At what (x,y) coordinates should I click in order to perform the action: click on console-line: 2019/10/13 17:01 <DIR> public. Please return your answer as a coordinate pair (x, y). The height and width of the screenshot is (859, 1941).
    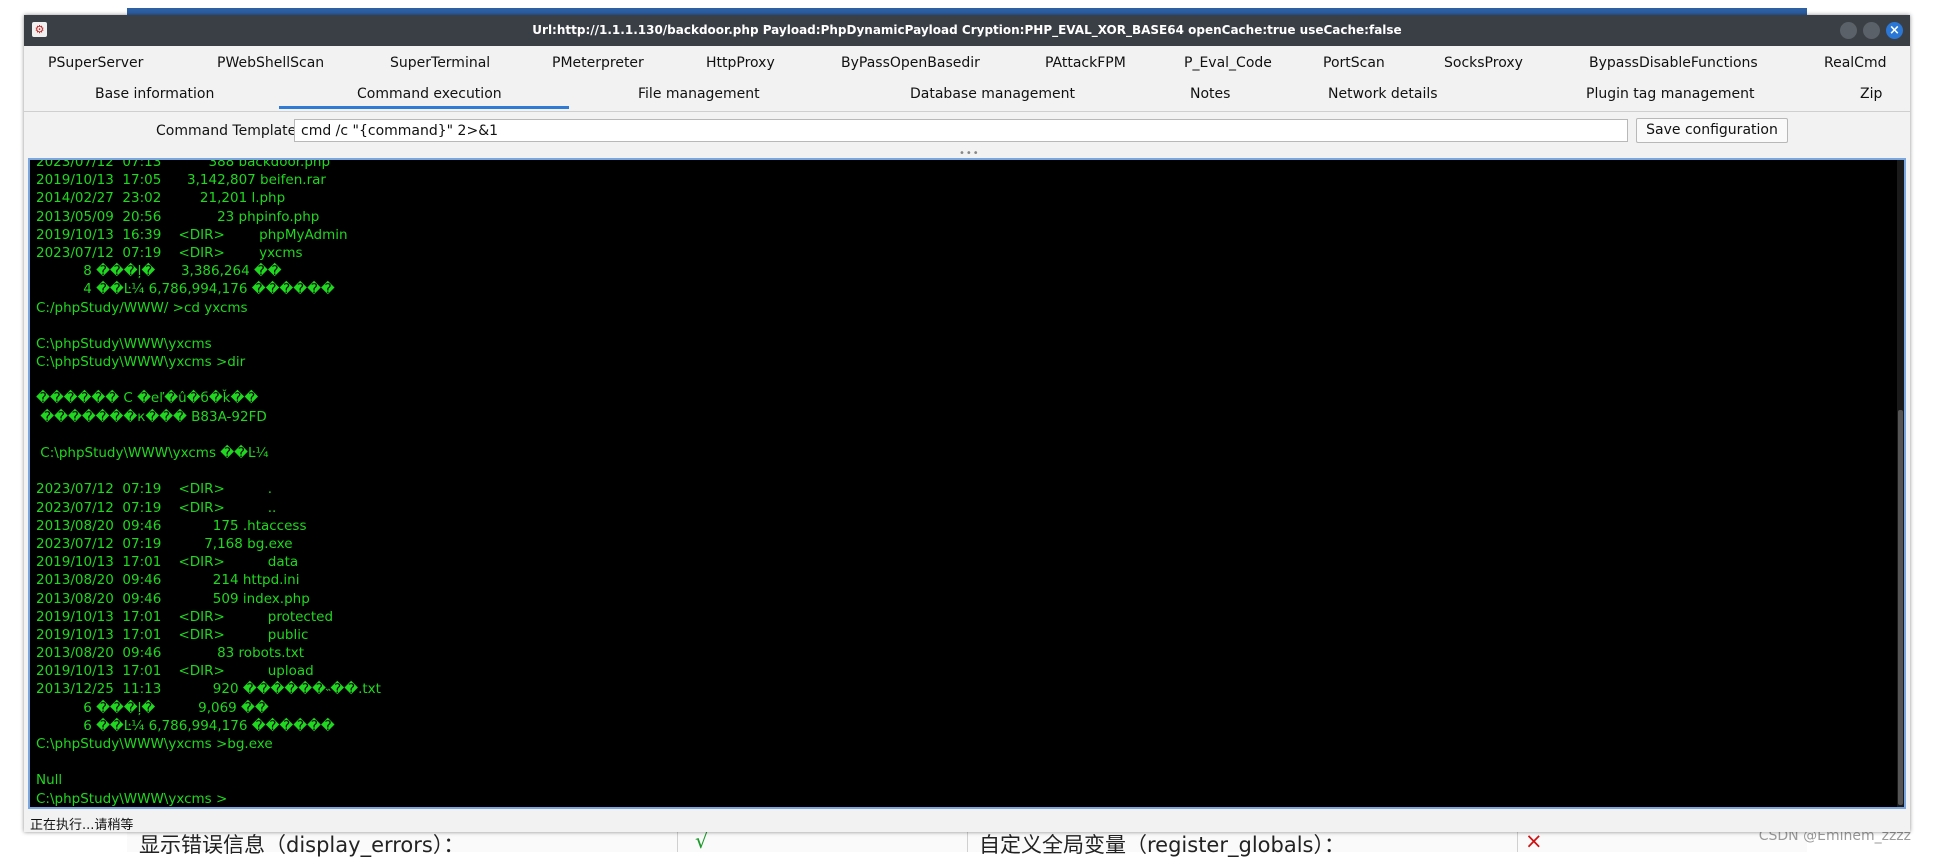
    Looking at the image, I should click on (172, 634).